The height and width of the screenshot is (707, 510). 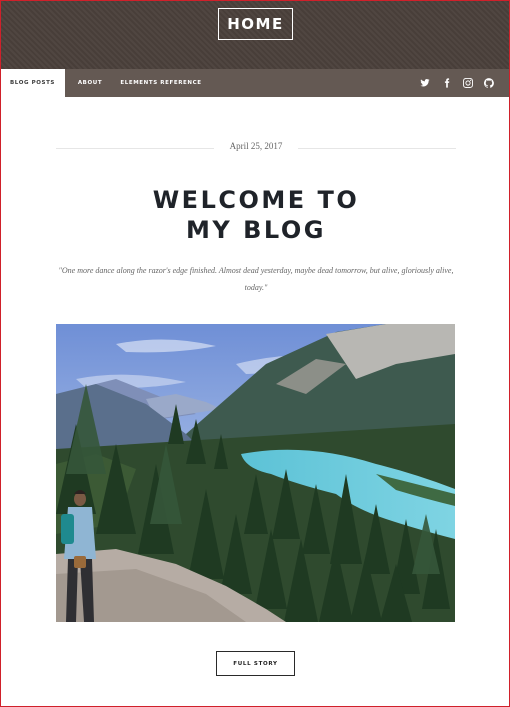 I want to click on nav-item-about: ABOUT, so click(x=90, y=83).